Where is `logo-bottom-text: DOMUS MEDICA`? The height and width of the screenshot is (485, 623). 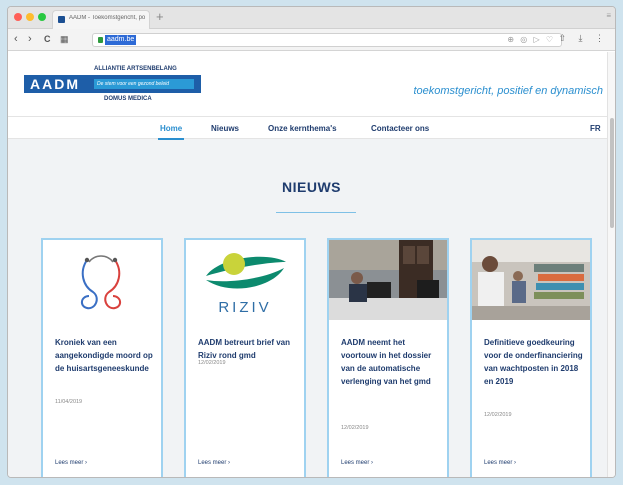 logo-bottom-text: DOMUS MEDICA is located at coordinates (128, 99).